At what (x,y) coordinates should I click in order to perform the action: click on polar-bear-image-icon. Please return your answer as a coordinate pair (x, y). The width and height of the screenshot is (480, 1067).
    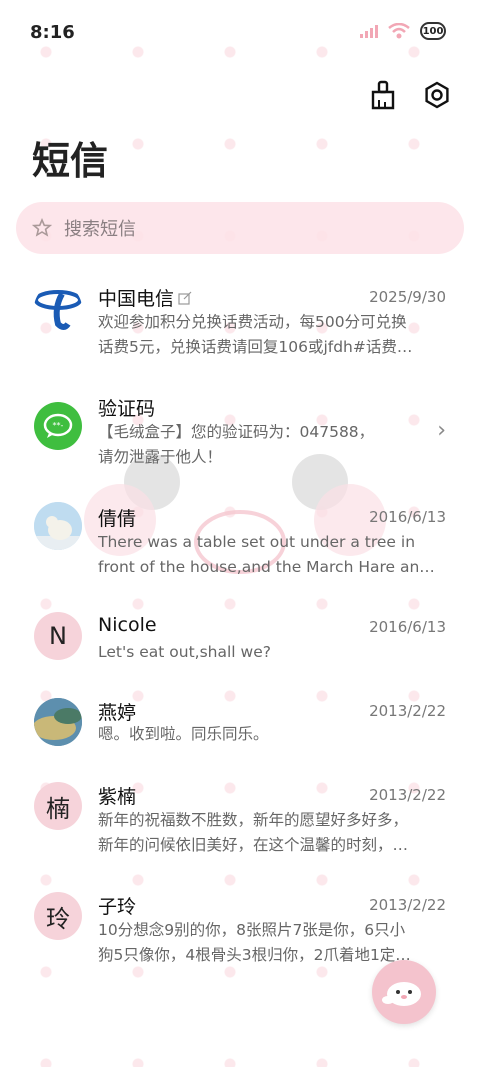
    Looking at the image, I should click on (58, 526).